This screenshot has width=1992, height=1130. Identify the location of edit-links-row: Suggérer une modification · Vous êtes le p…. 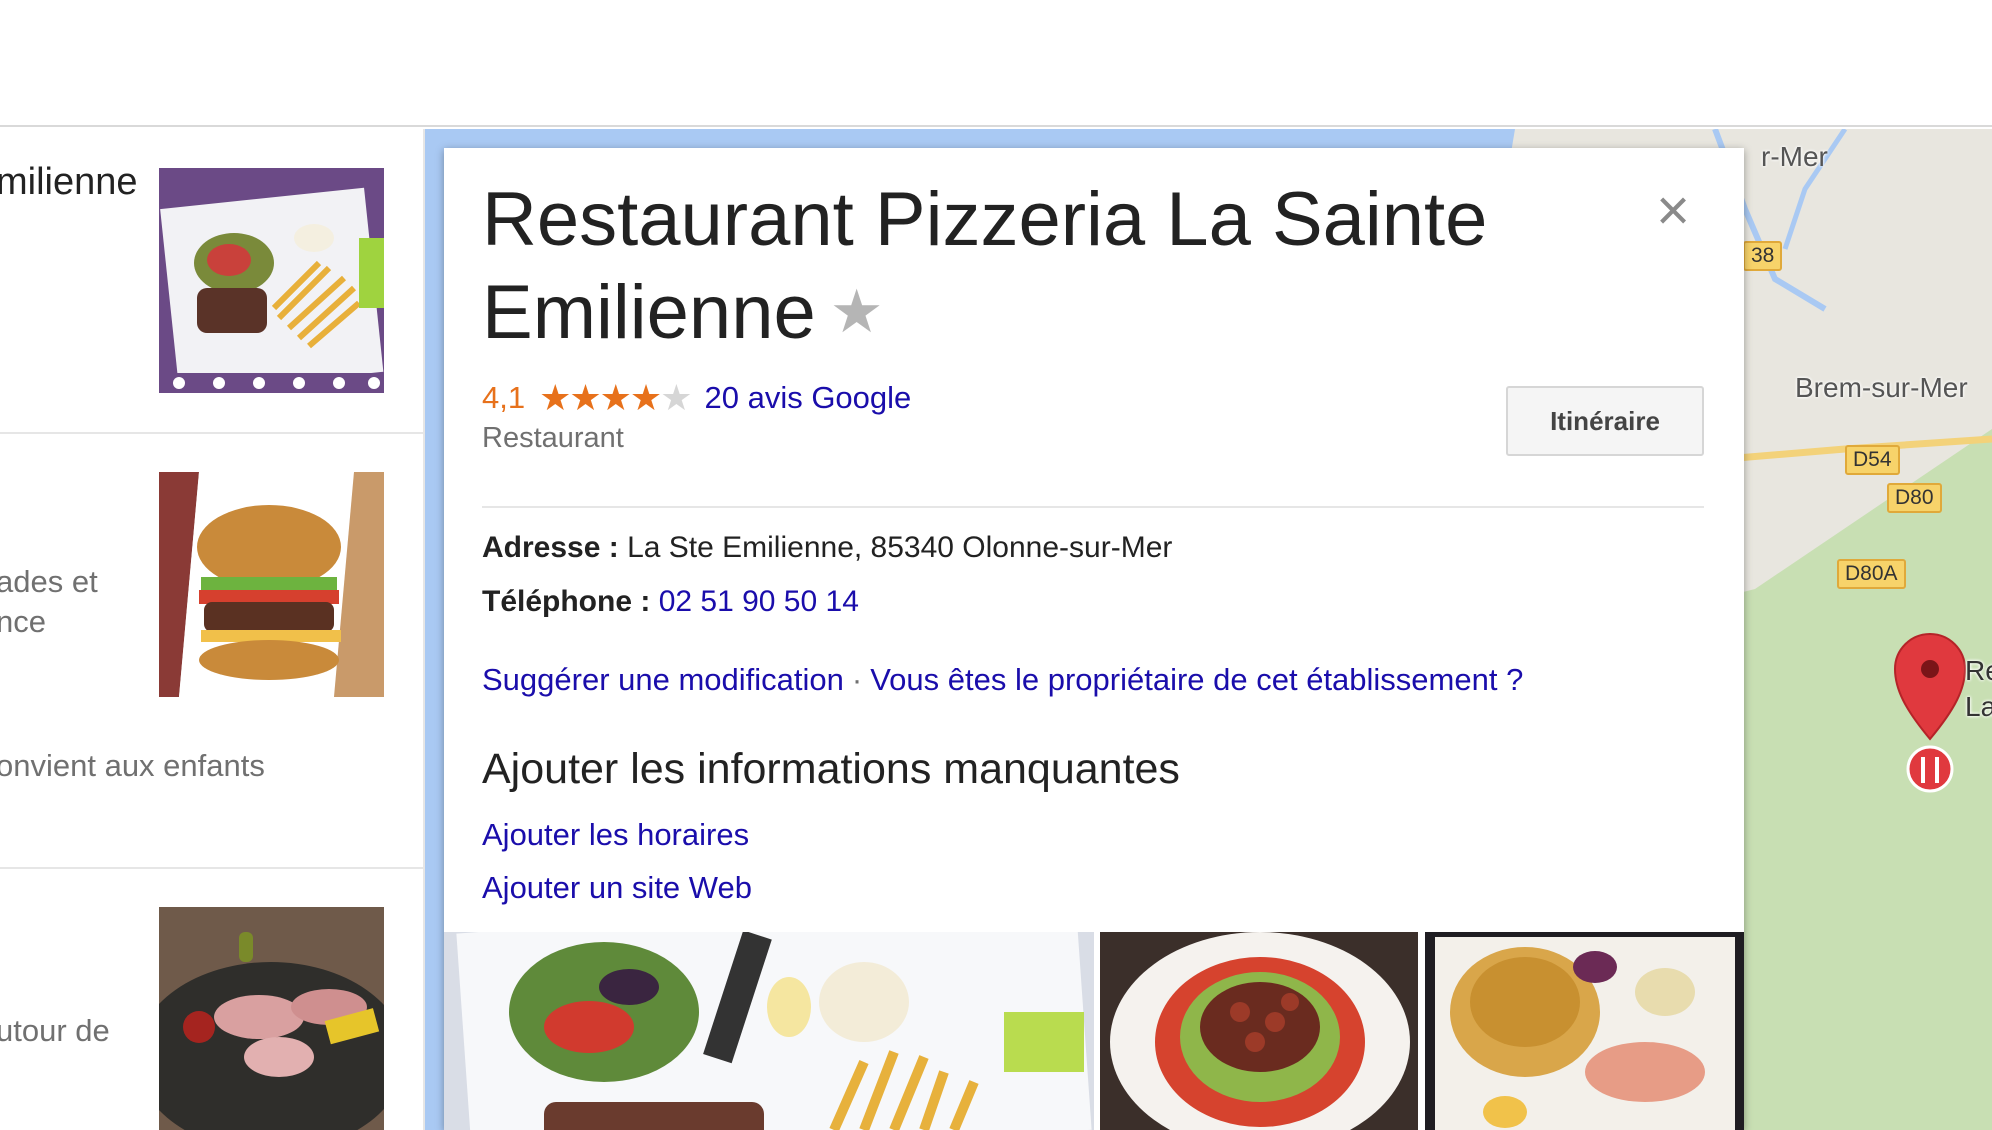
(1002, 680).